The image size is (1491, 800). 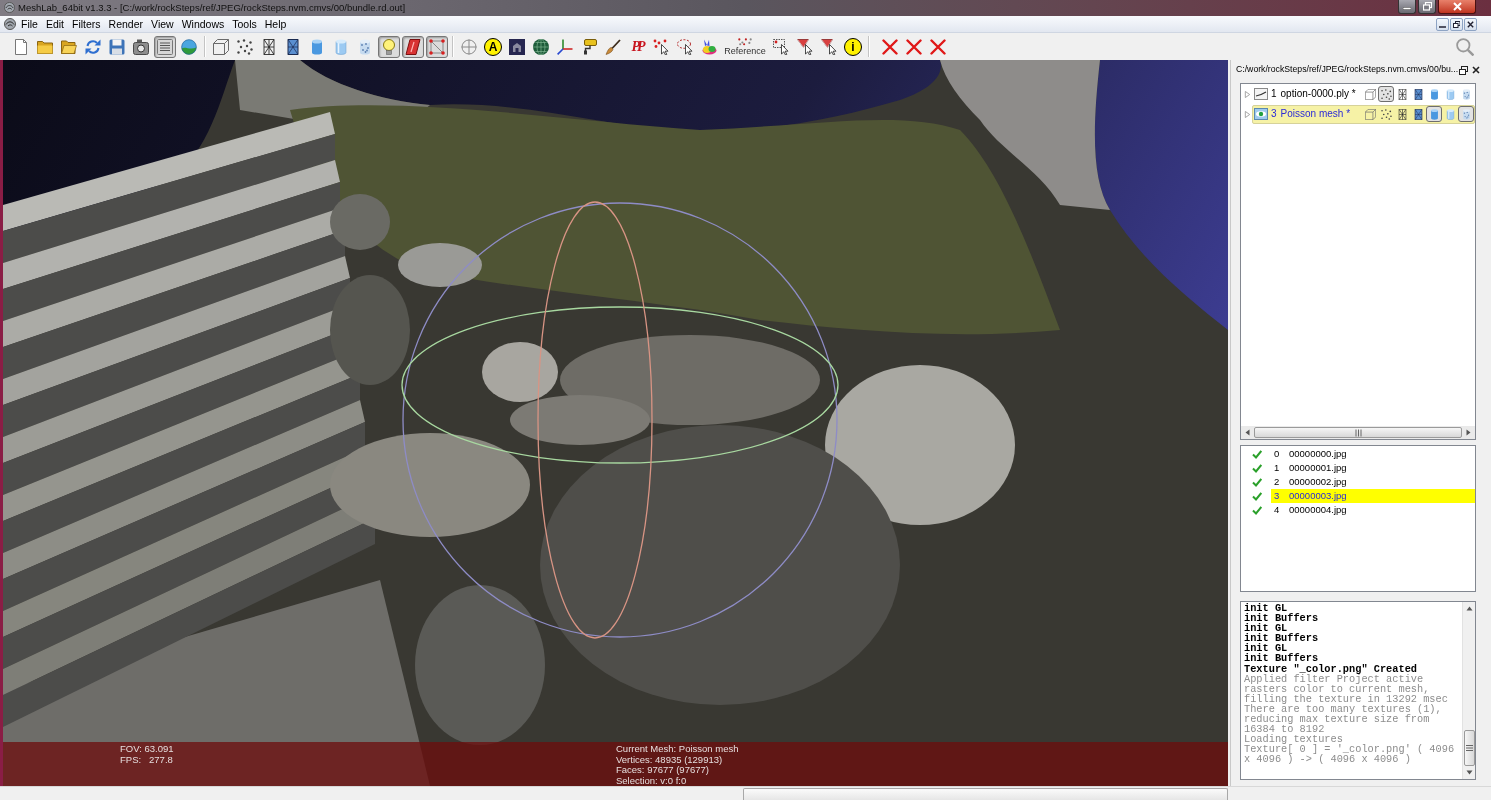 I want to click on mdi-close-button, so click(x=1470, y=24).